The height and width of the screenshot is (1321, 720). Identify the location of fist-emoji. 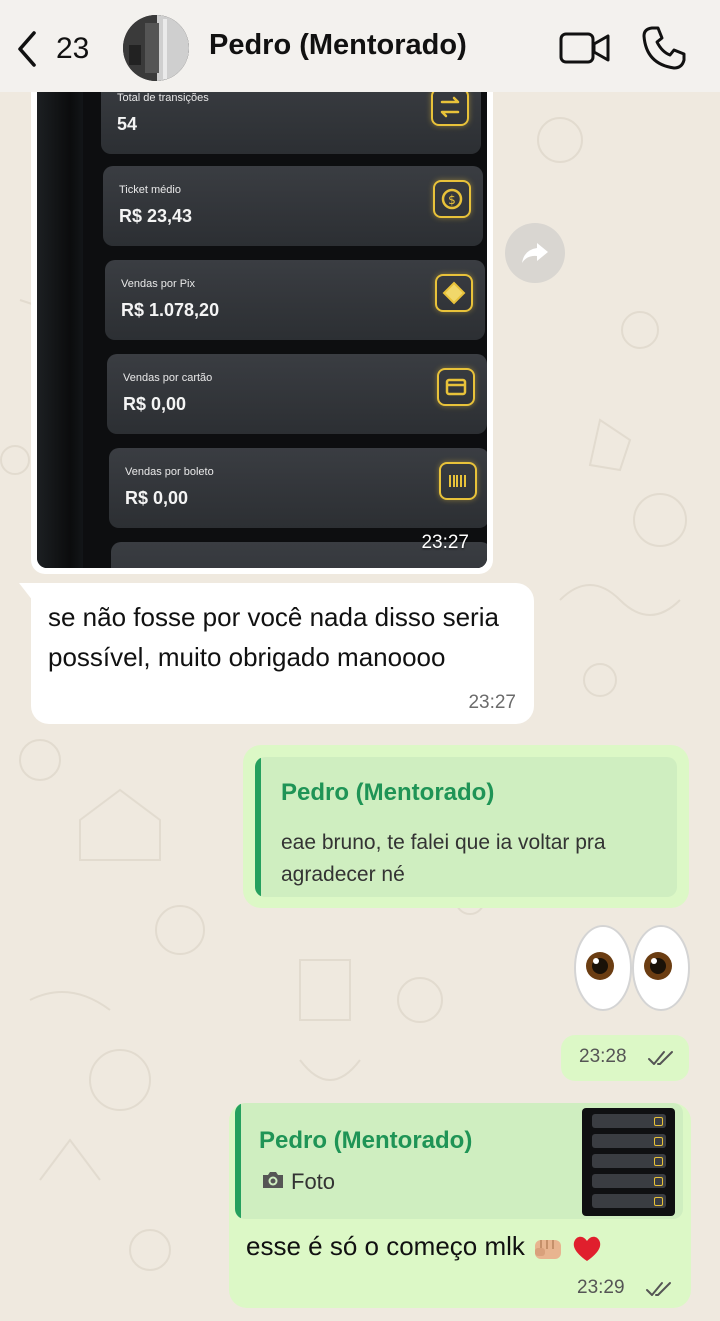
(548, 1250).